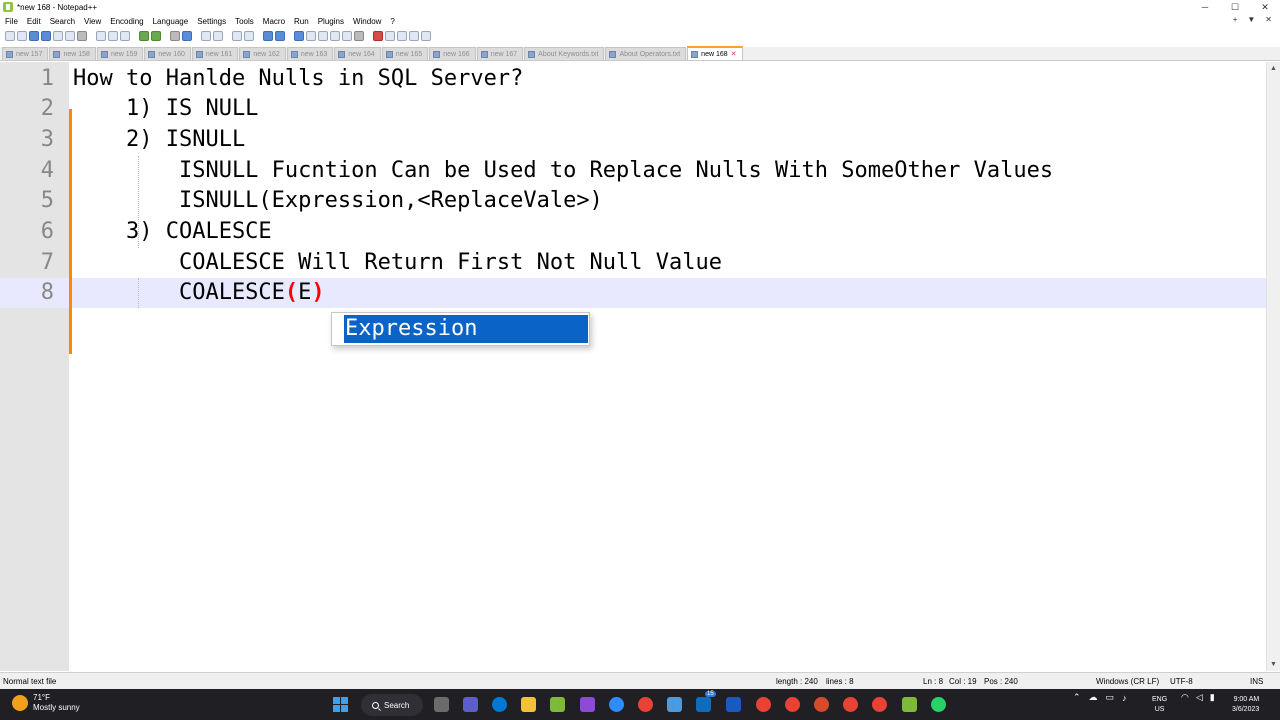 This screenshot has width=1280, height=720. What do you see at coordinates (310, 53) in the screenshot?
I see `tab-new-163: new 163` at bounding box center [310, 53].